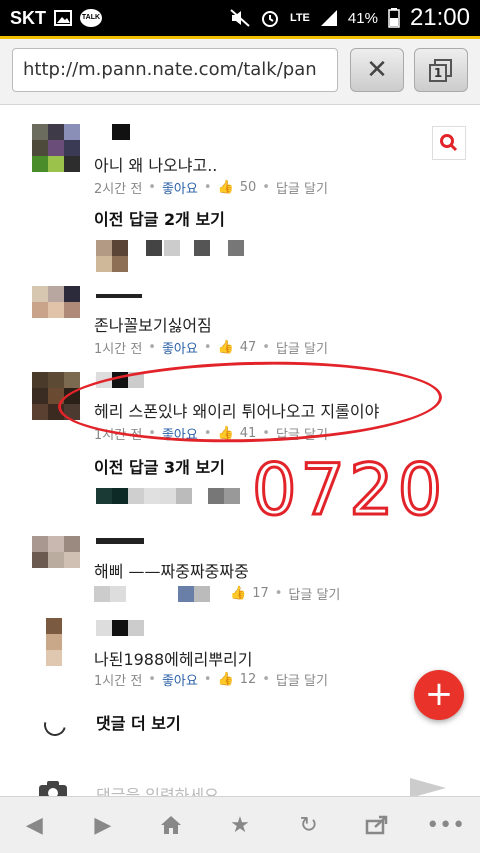 This screenshot has width=480, height=853. I want to click on mute-icon, so click(240, 18).